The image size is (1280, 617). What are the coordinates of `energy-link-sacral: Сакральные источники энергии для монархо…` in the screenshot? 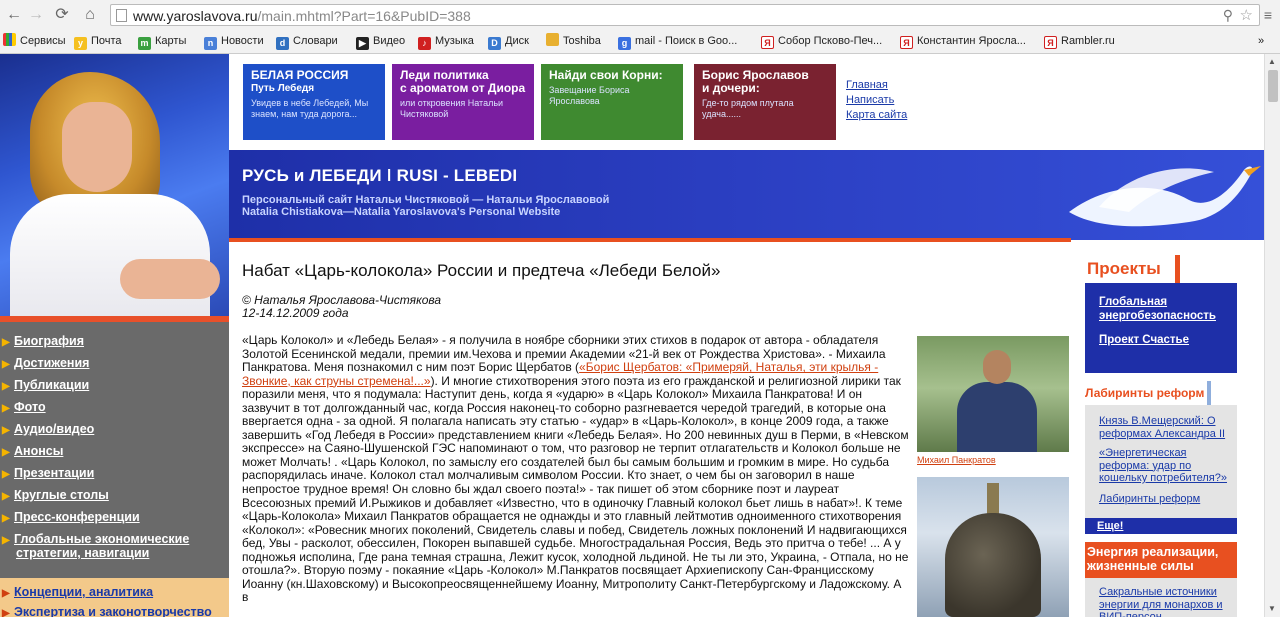 It's located at (1164, 601).